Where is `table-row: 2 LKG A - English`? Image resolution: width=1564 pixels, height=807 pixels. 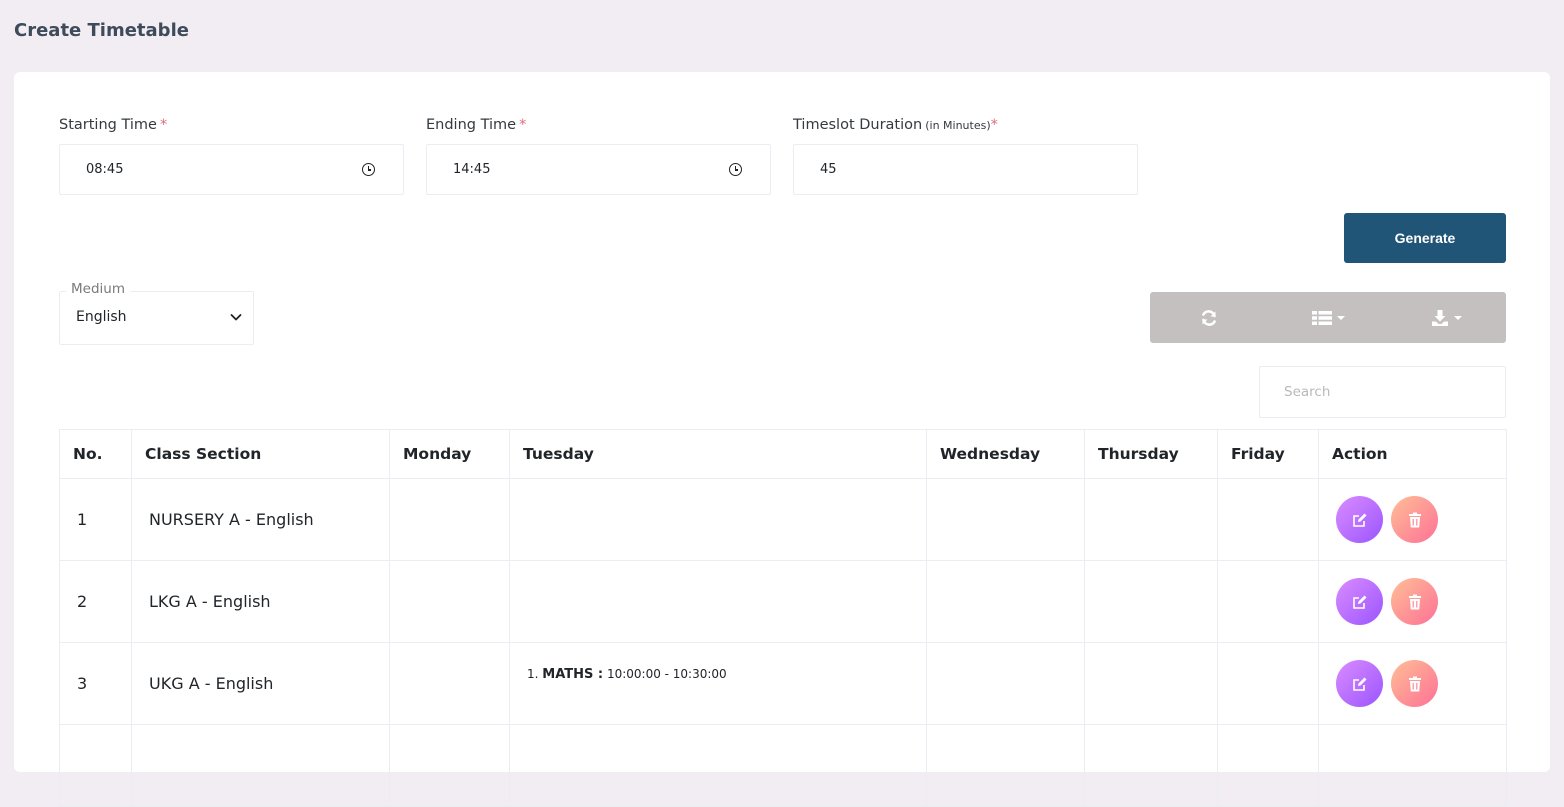 table-row: 2 LKG A - English is located at coordinates (783, 601).